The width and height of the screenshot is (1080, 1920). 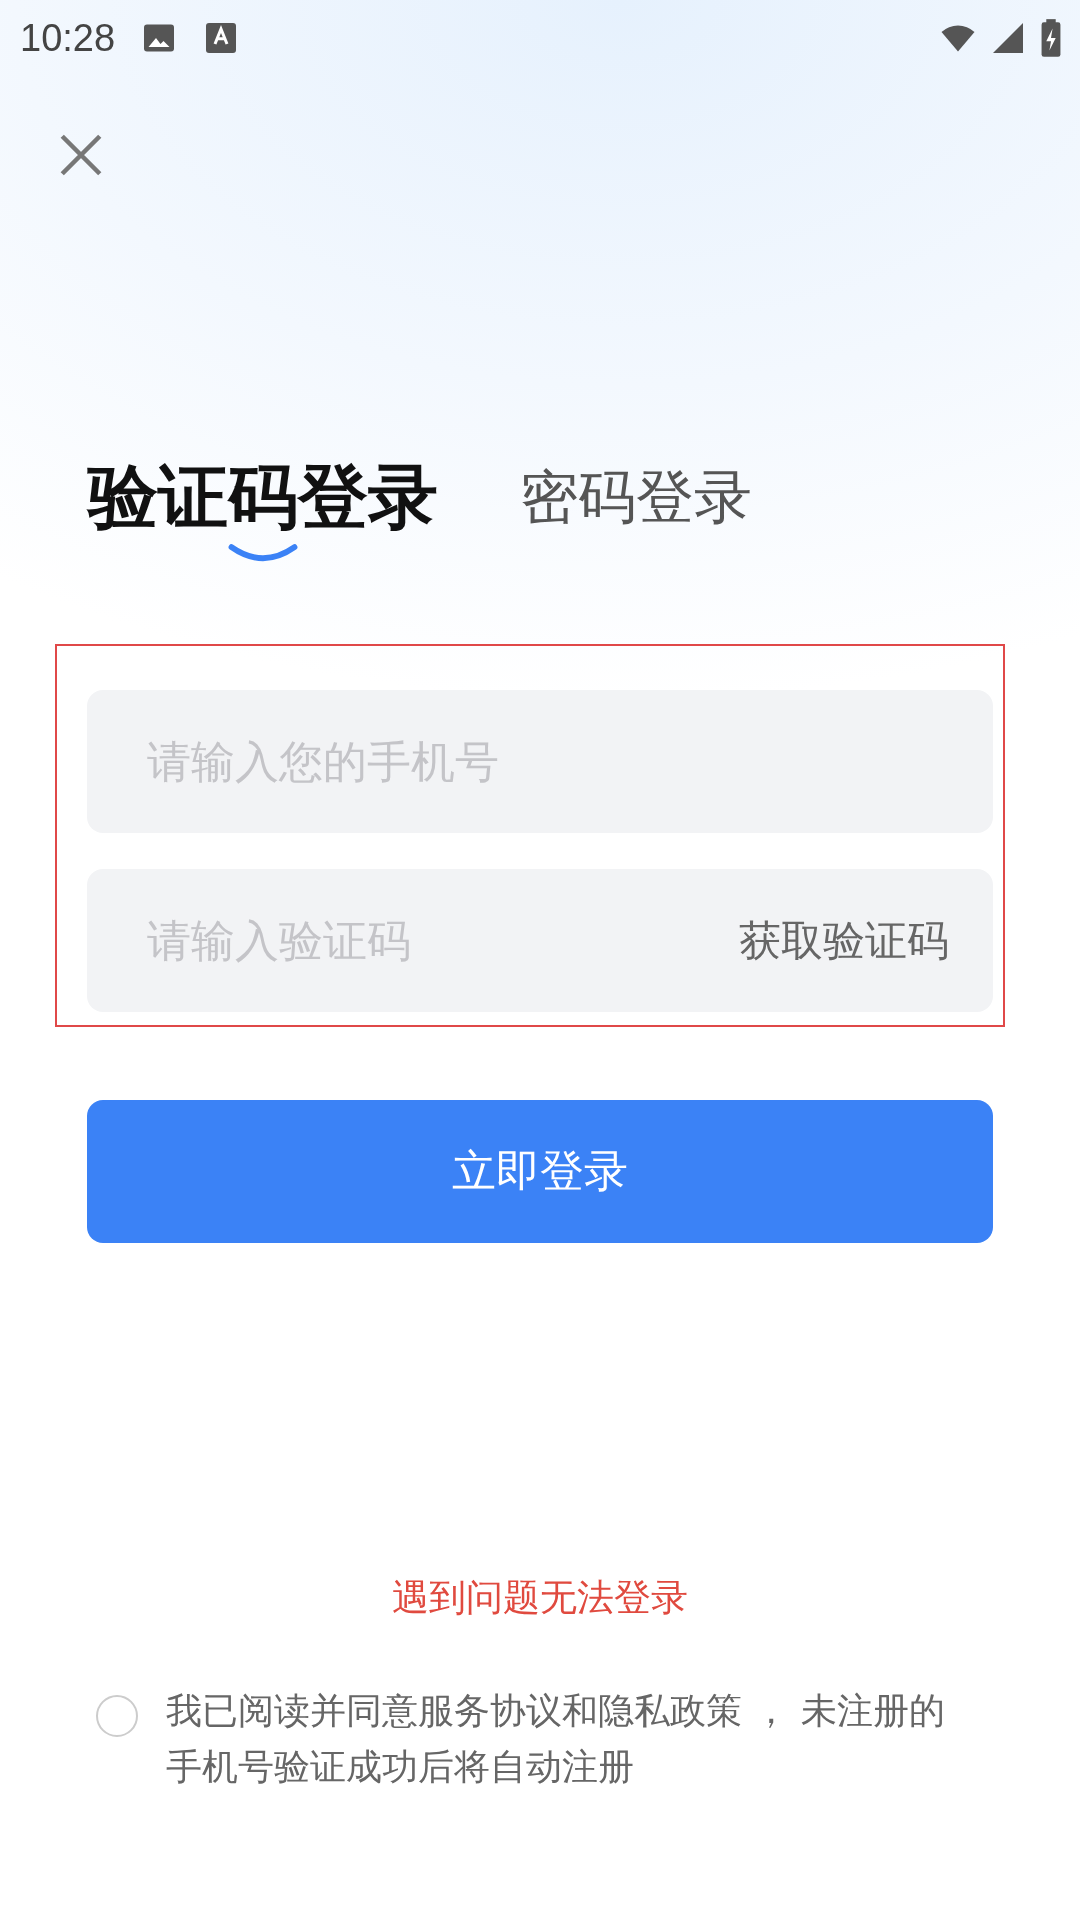 I want to click on help-link: 遇到问题无法登录, so click(x=540, y=1598).